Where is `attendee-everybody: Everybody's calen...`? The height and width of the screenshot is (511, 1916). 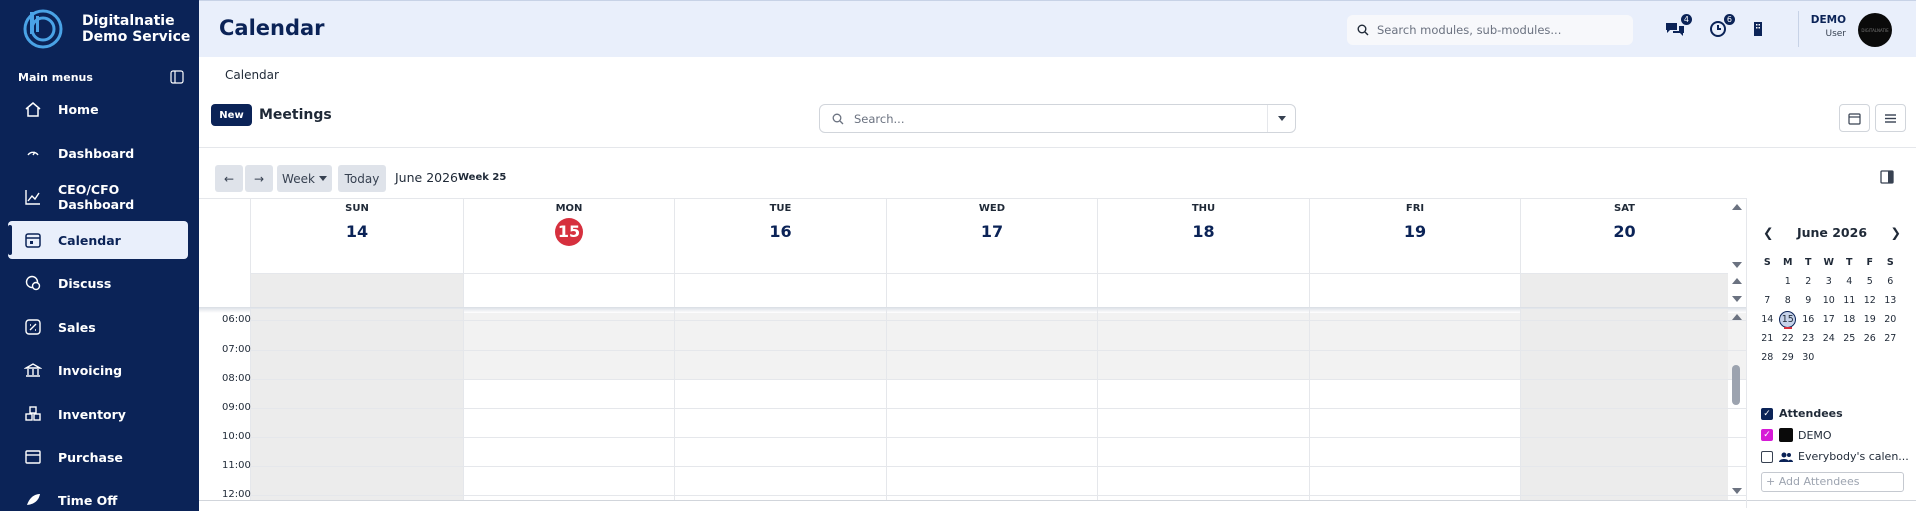
attendee-everybody: Everybody's calen... is located at coordinates (1835, 456).